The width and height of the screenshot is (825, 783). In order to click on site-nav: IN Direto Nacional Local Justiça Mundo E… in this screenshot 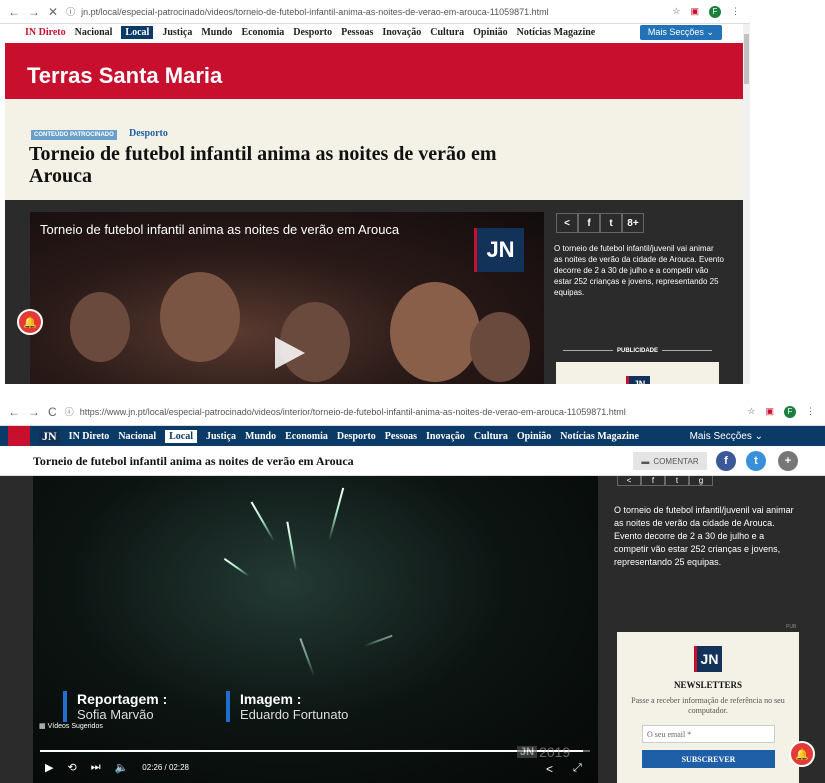, I will do `click(375, 32)`.